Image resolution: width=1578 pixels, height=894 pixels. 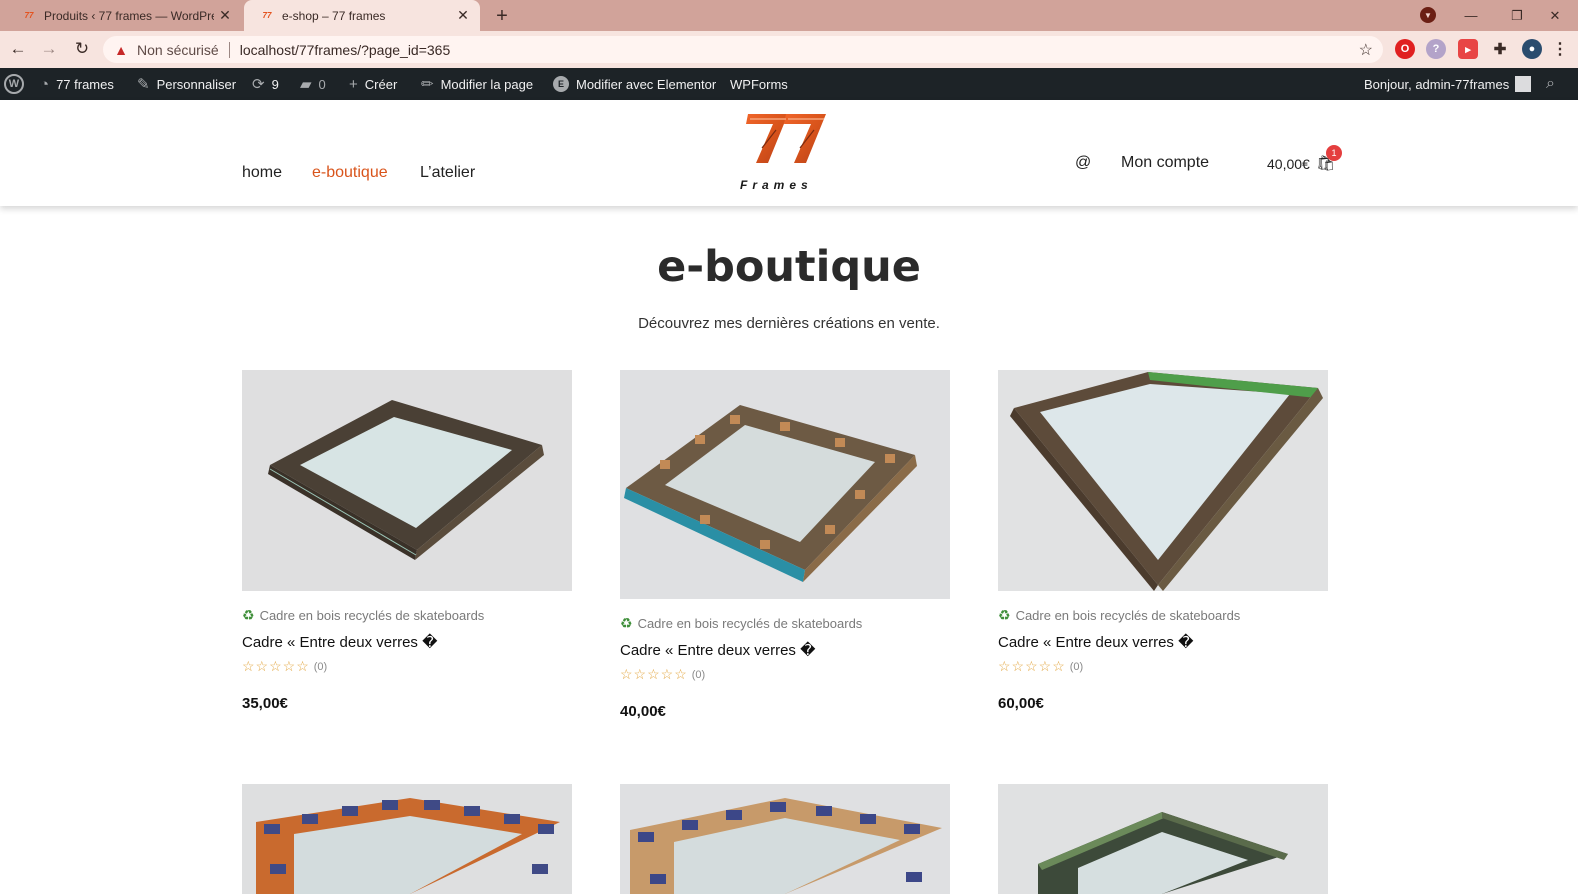 I want to click on customize-label: Personnaliser, so click(x=196, y=84).